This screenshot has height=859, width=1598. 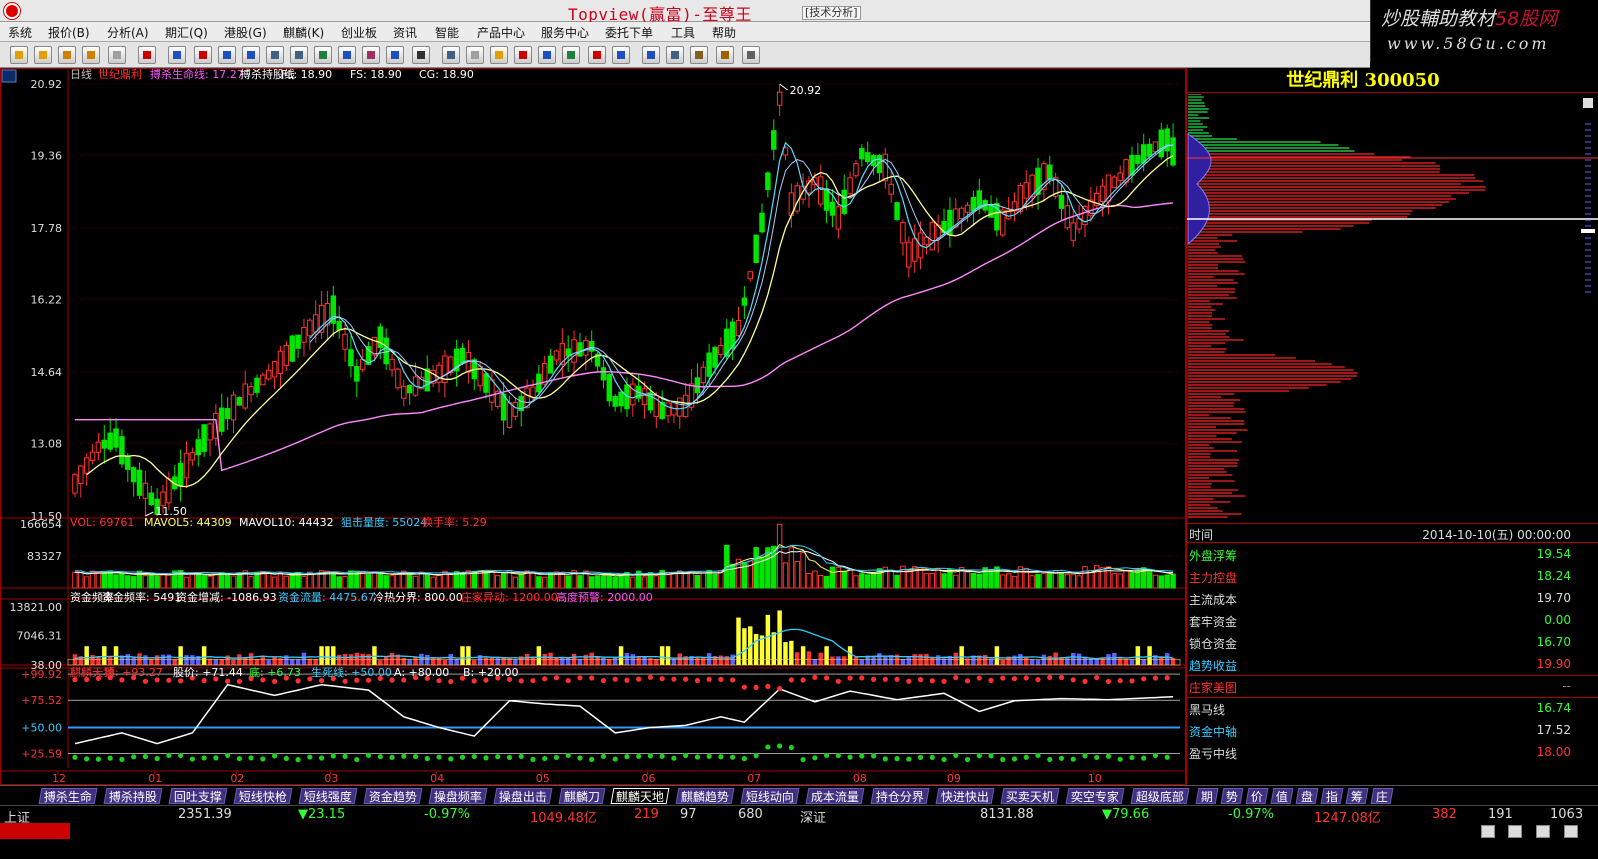 I want to click on indicator-tab-24: 筹, so click(x=1357, y=796).